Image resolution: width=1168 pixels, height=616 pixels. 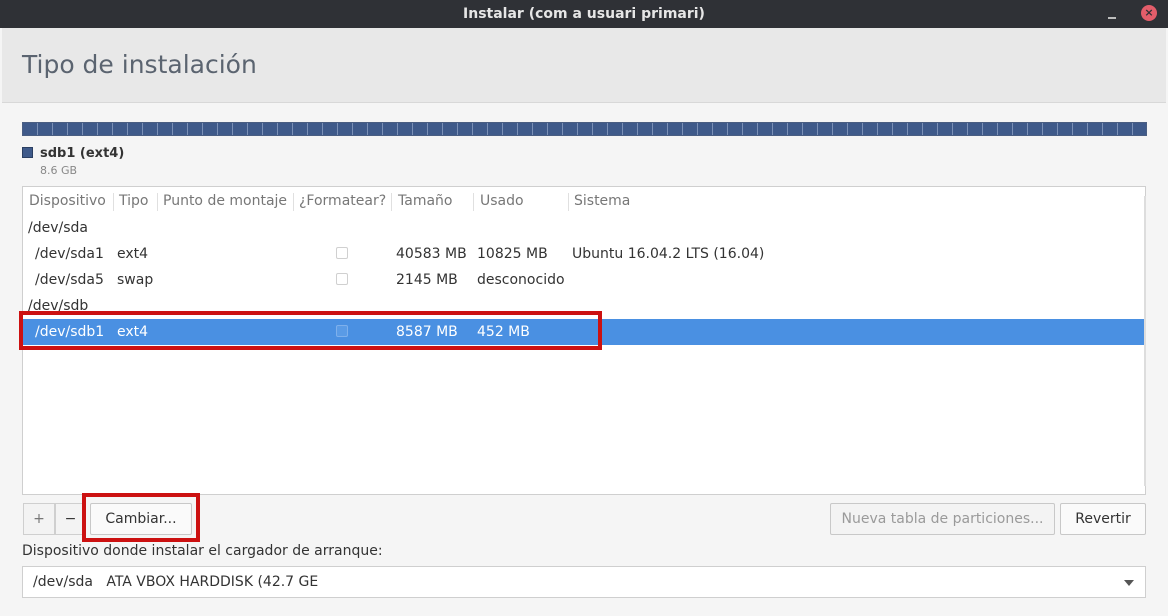 What do you see at coordinates (82, 153) in the screenshot?
I see `partition-legend-name: sdb1 (ext4)` at bounding box center [82, 153].